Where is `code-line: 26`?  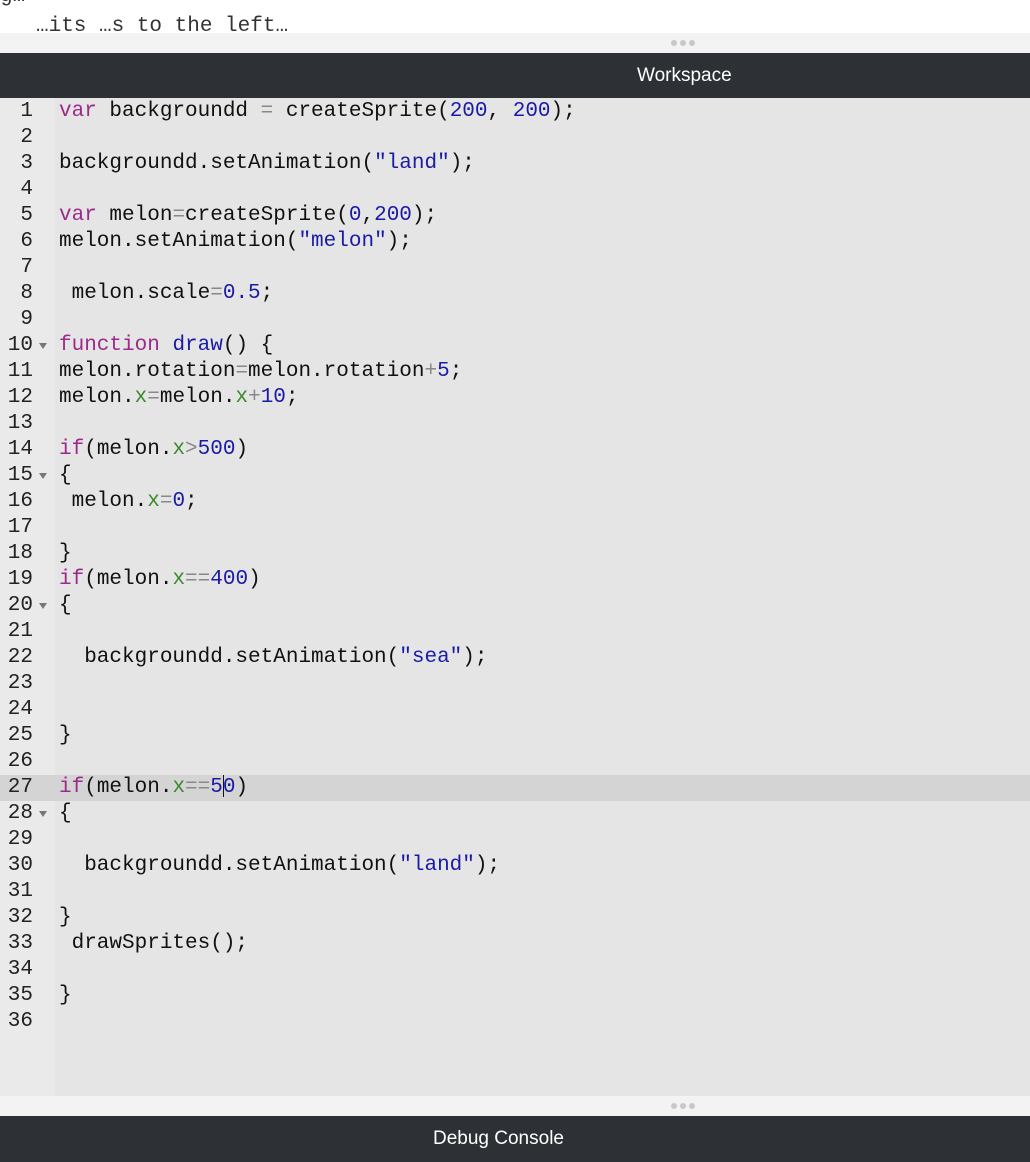 code-line: 26 is located at coordinates (515, 762).